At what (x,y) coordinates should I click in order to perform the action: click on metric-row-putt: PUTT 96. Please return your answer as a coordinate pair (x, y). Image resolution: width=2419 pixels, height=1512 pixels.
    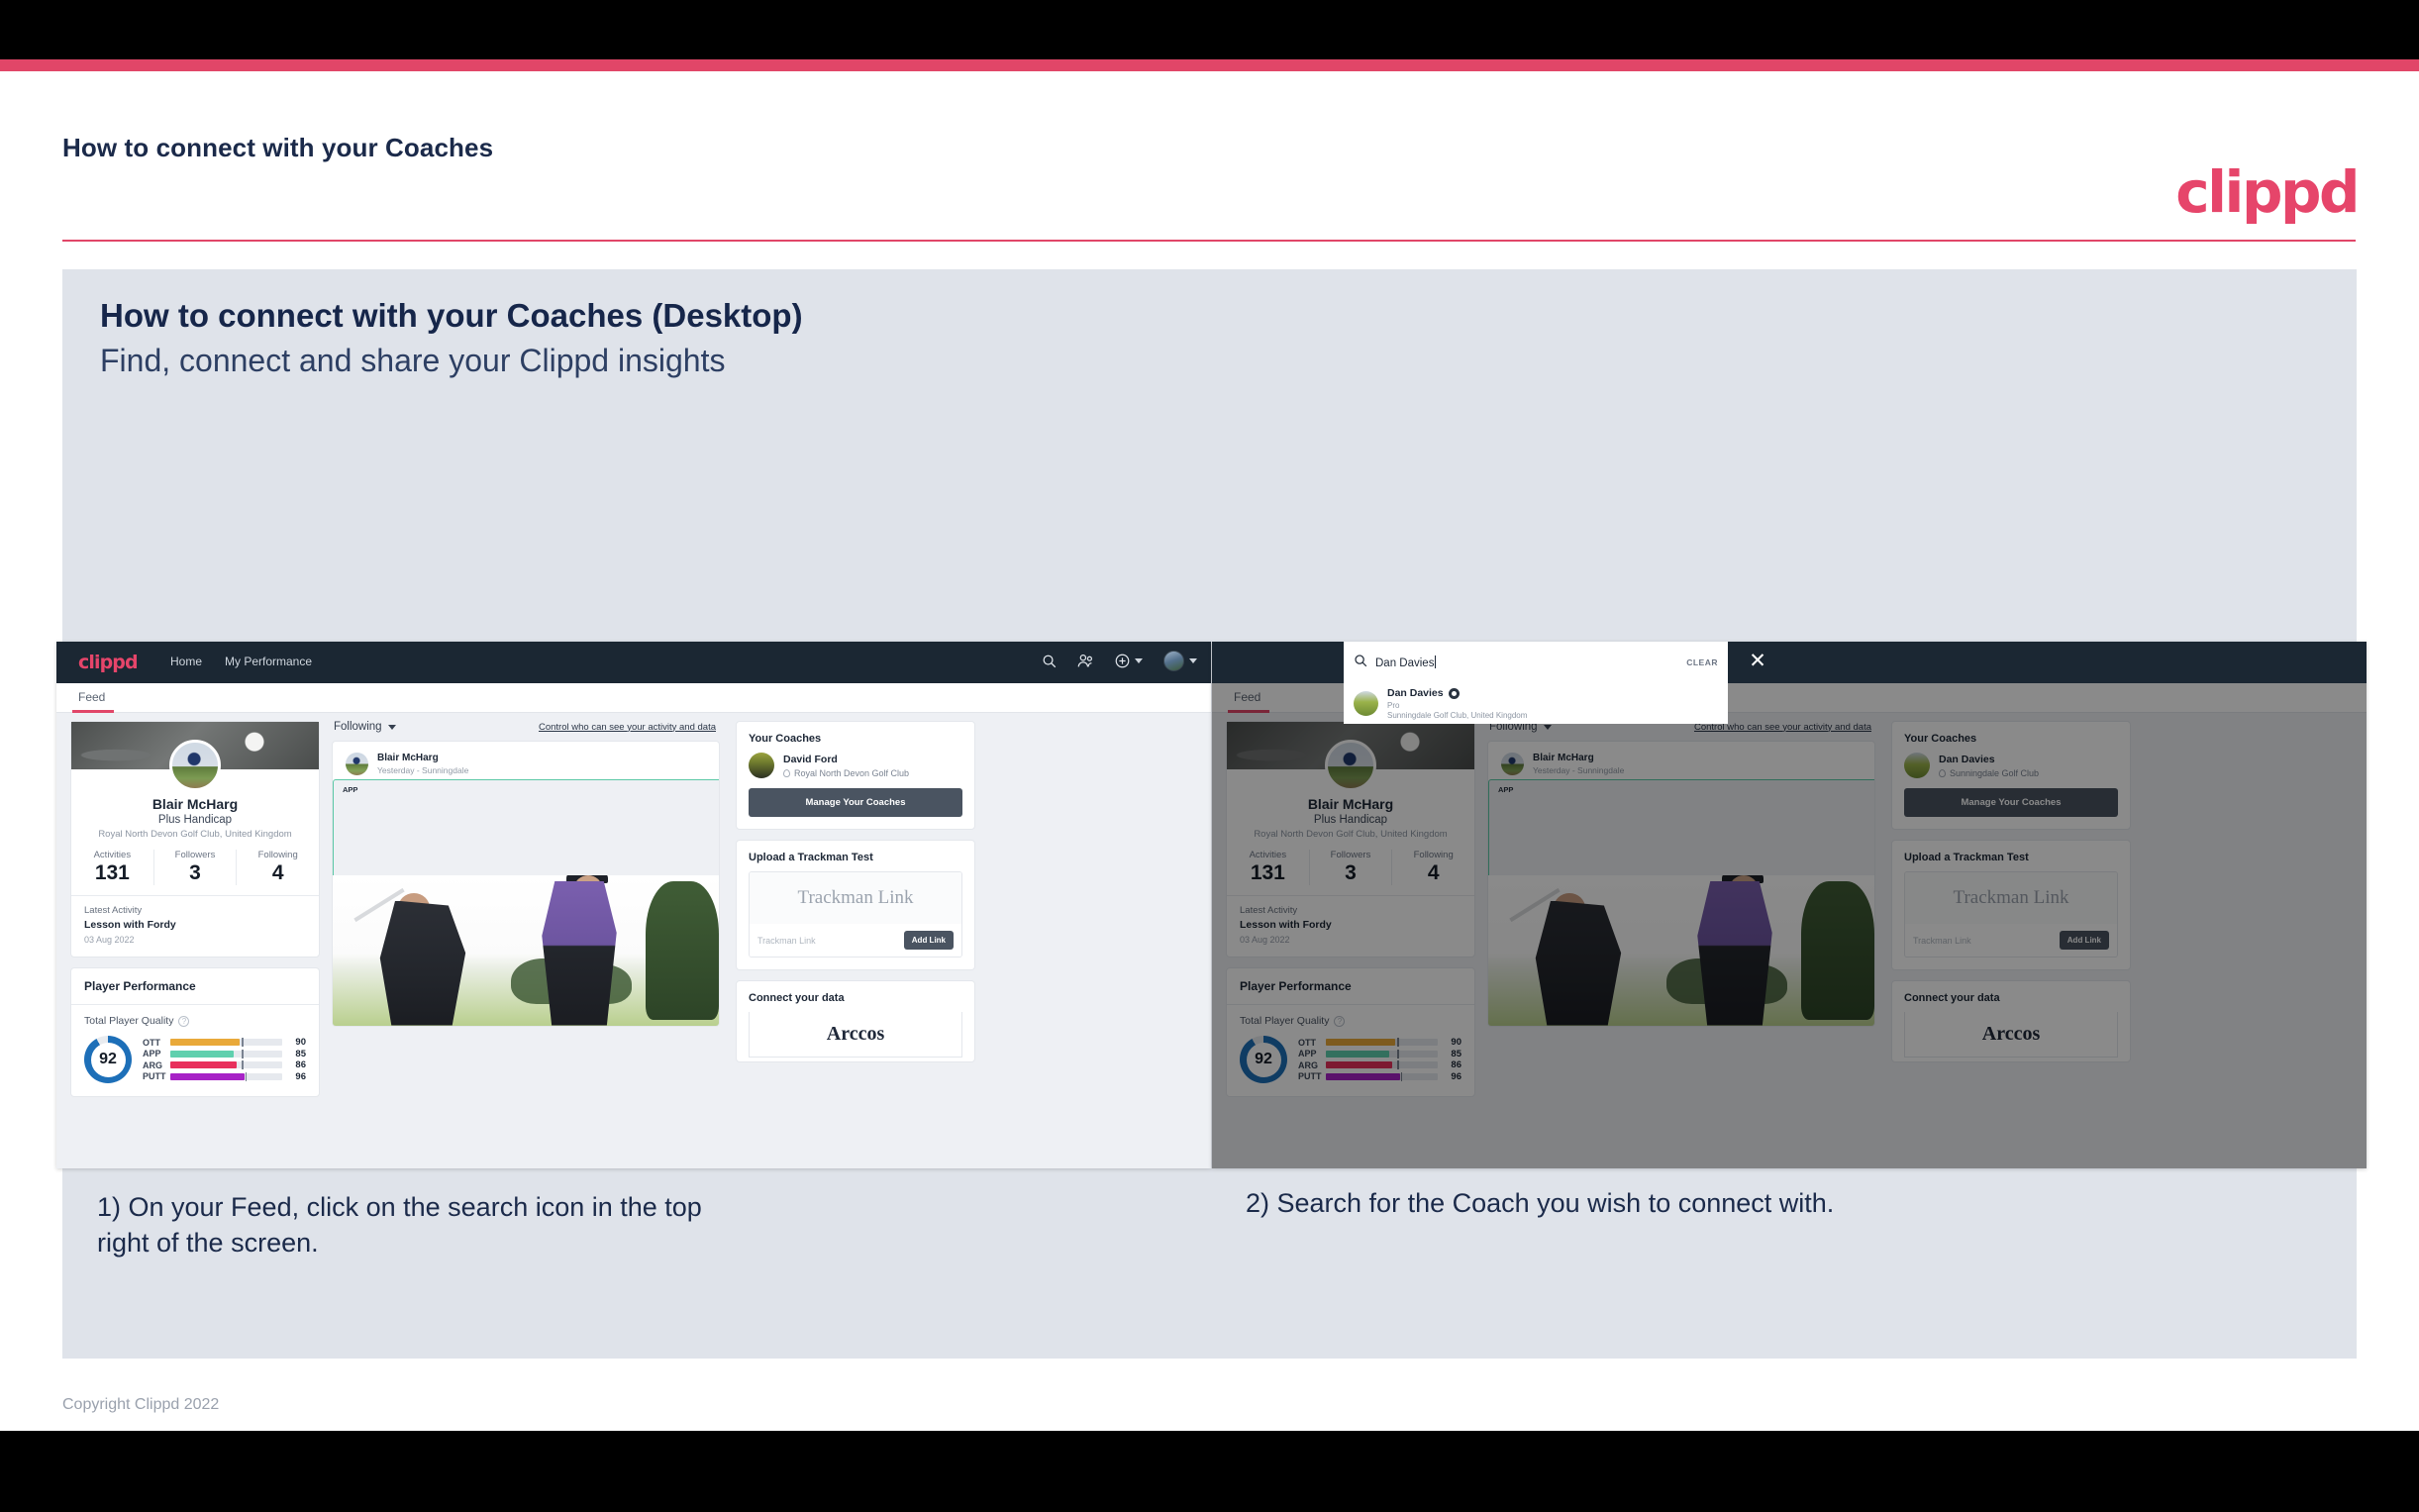
    Looking at the image, I should click on (224, 1077).